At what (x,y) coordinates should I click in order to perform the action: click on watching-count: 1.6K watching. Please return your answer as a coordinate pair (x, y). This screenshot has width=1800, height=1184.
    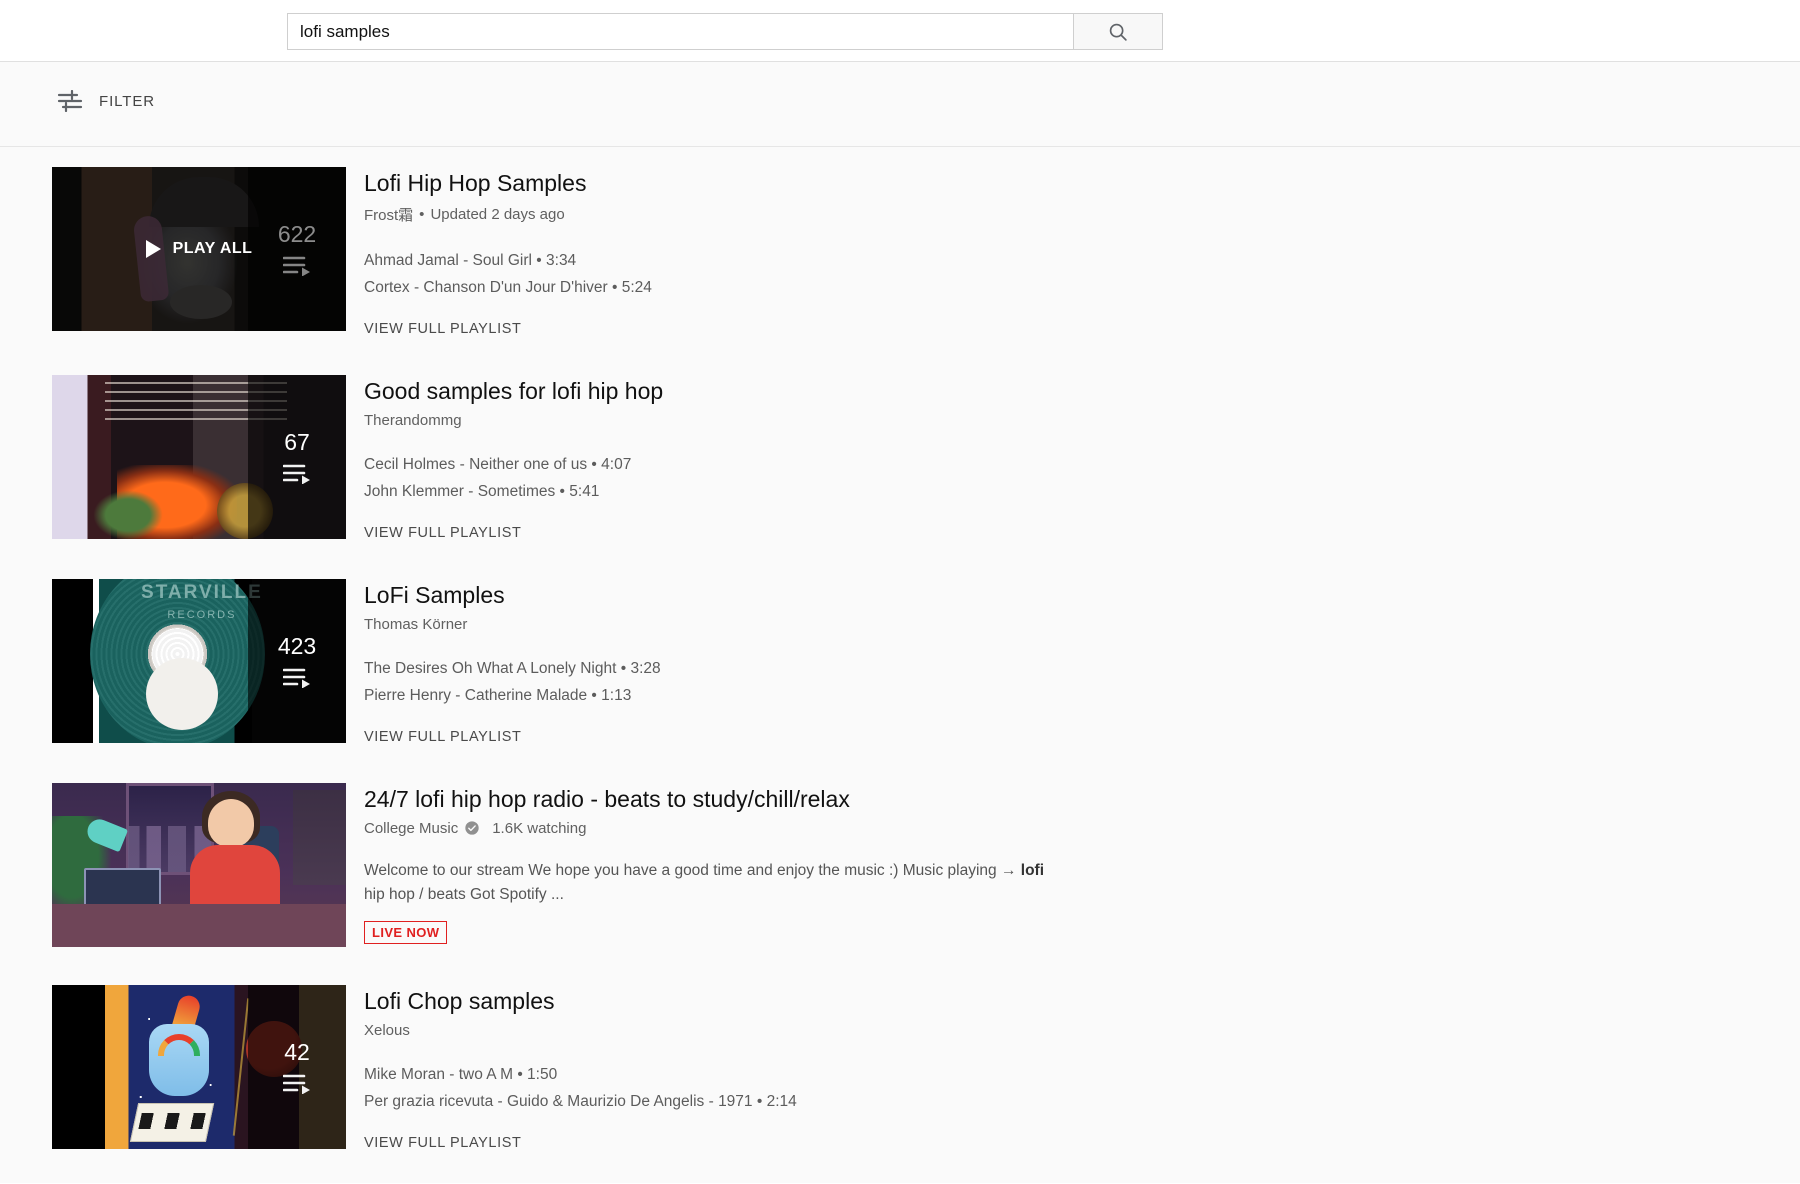
    Looking at the image, I should click on (539, 828).